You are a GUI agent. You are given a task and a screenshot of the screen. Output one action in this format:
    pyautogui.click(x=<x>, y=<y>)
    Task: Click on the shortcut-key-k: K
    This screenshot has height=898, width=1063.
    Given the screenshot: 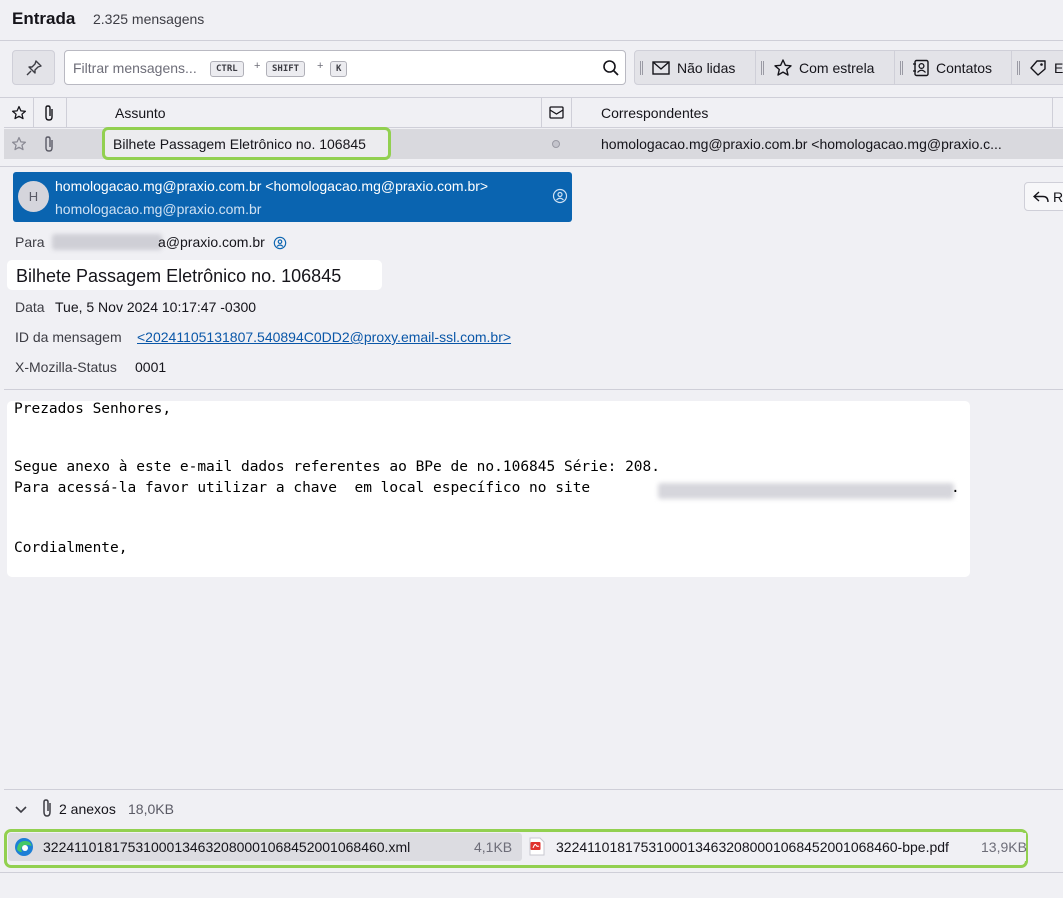 What is the action you would take?
    pyautogui.click(x=339, y=69)
    